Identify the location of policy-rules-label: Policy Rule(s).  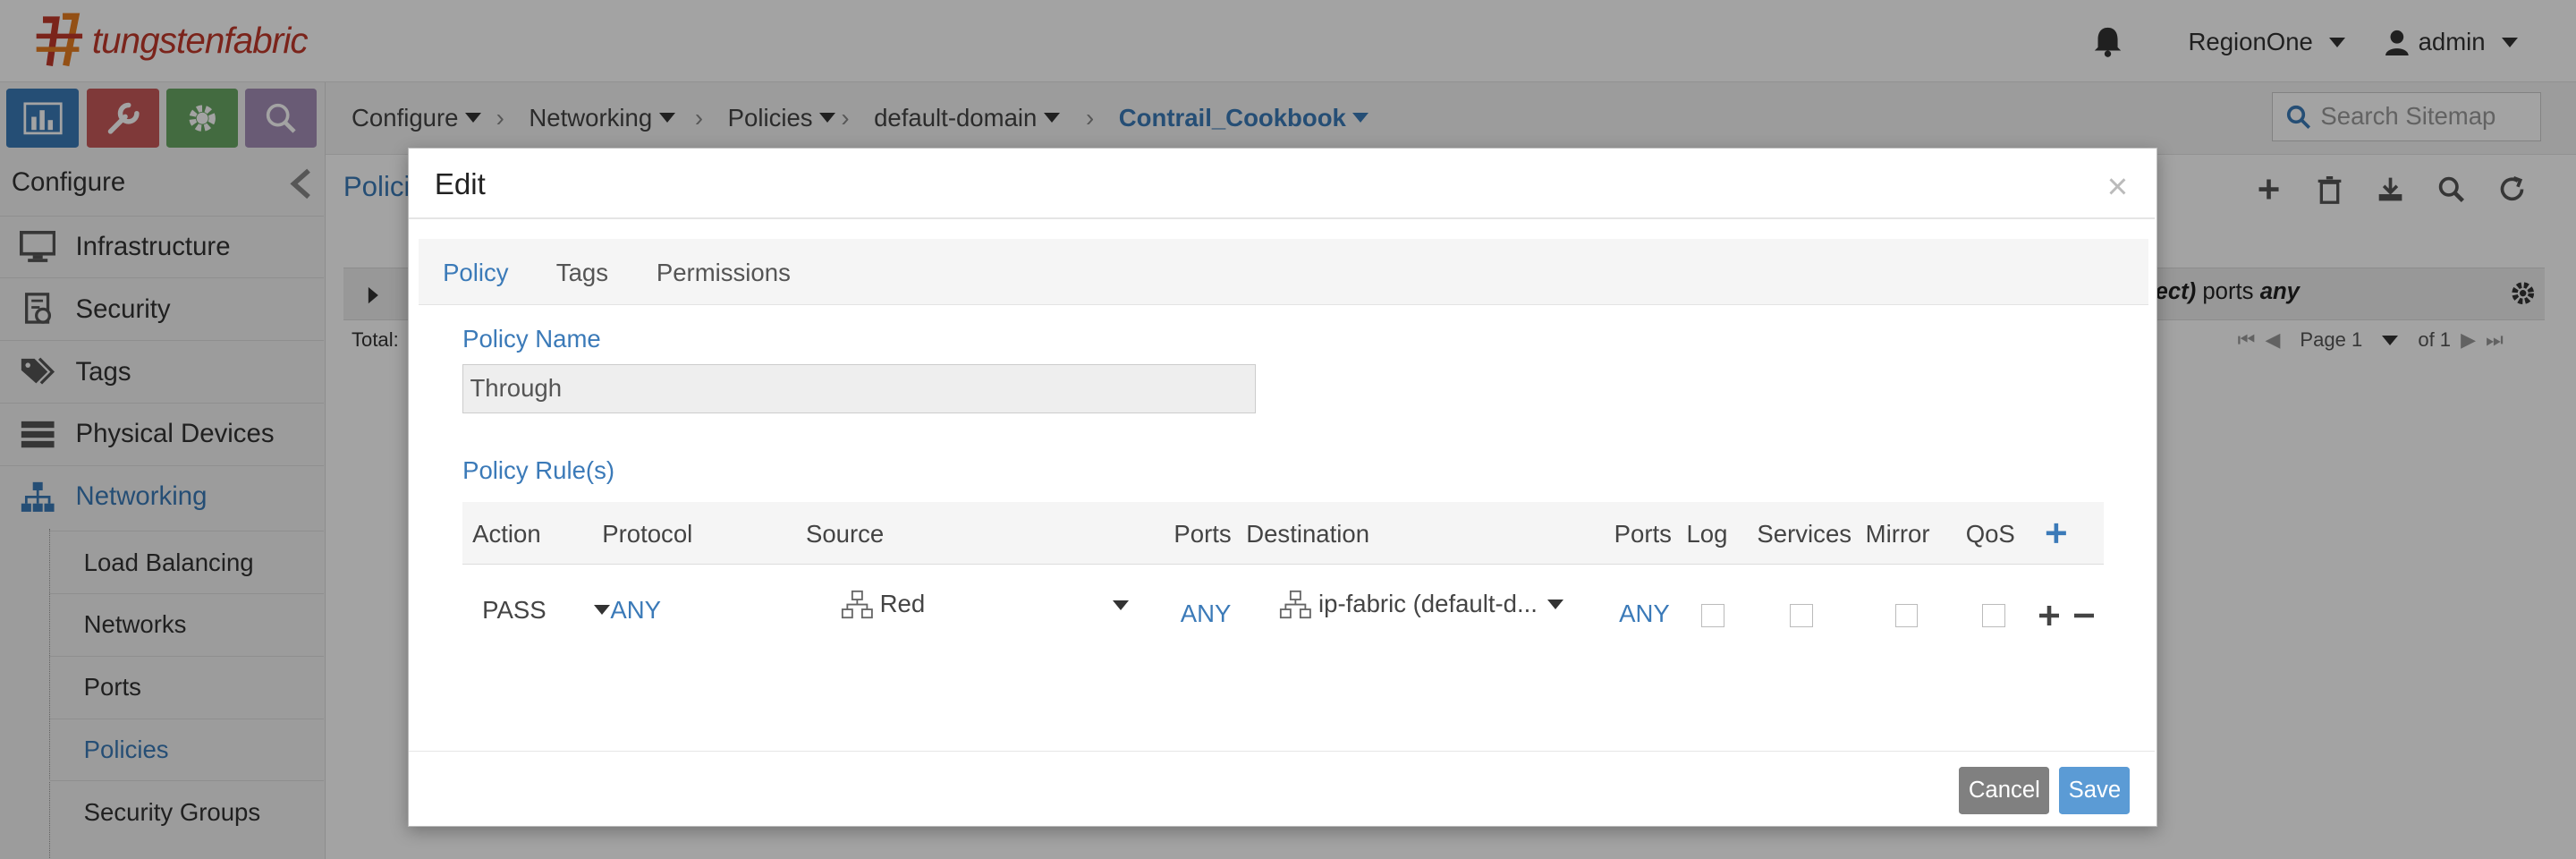
(538, 469).